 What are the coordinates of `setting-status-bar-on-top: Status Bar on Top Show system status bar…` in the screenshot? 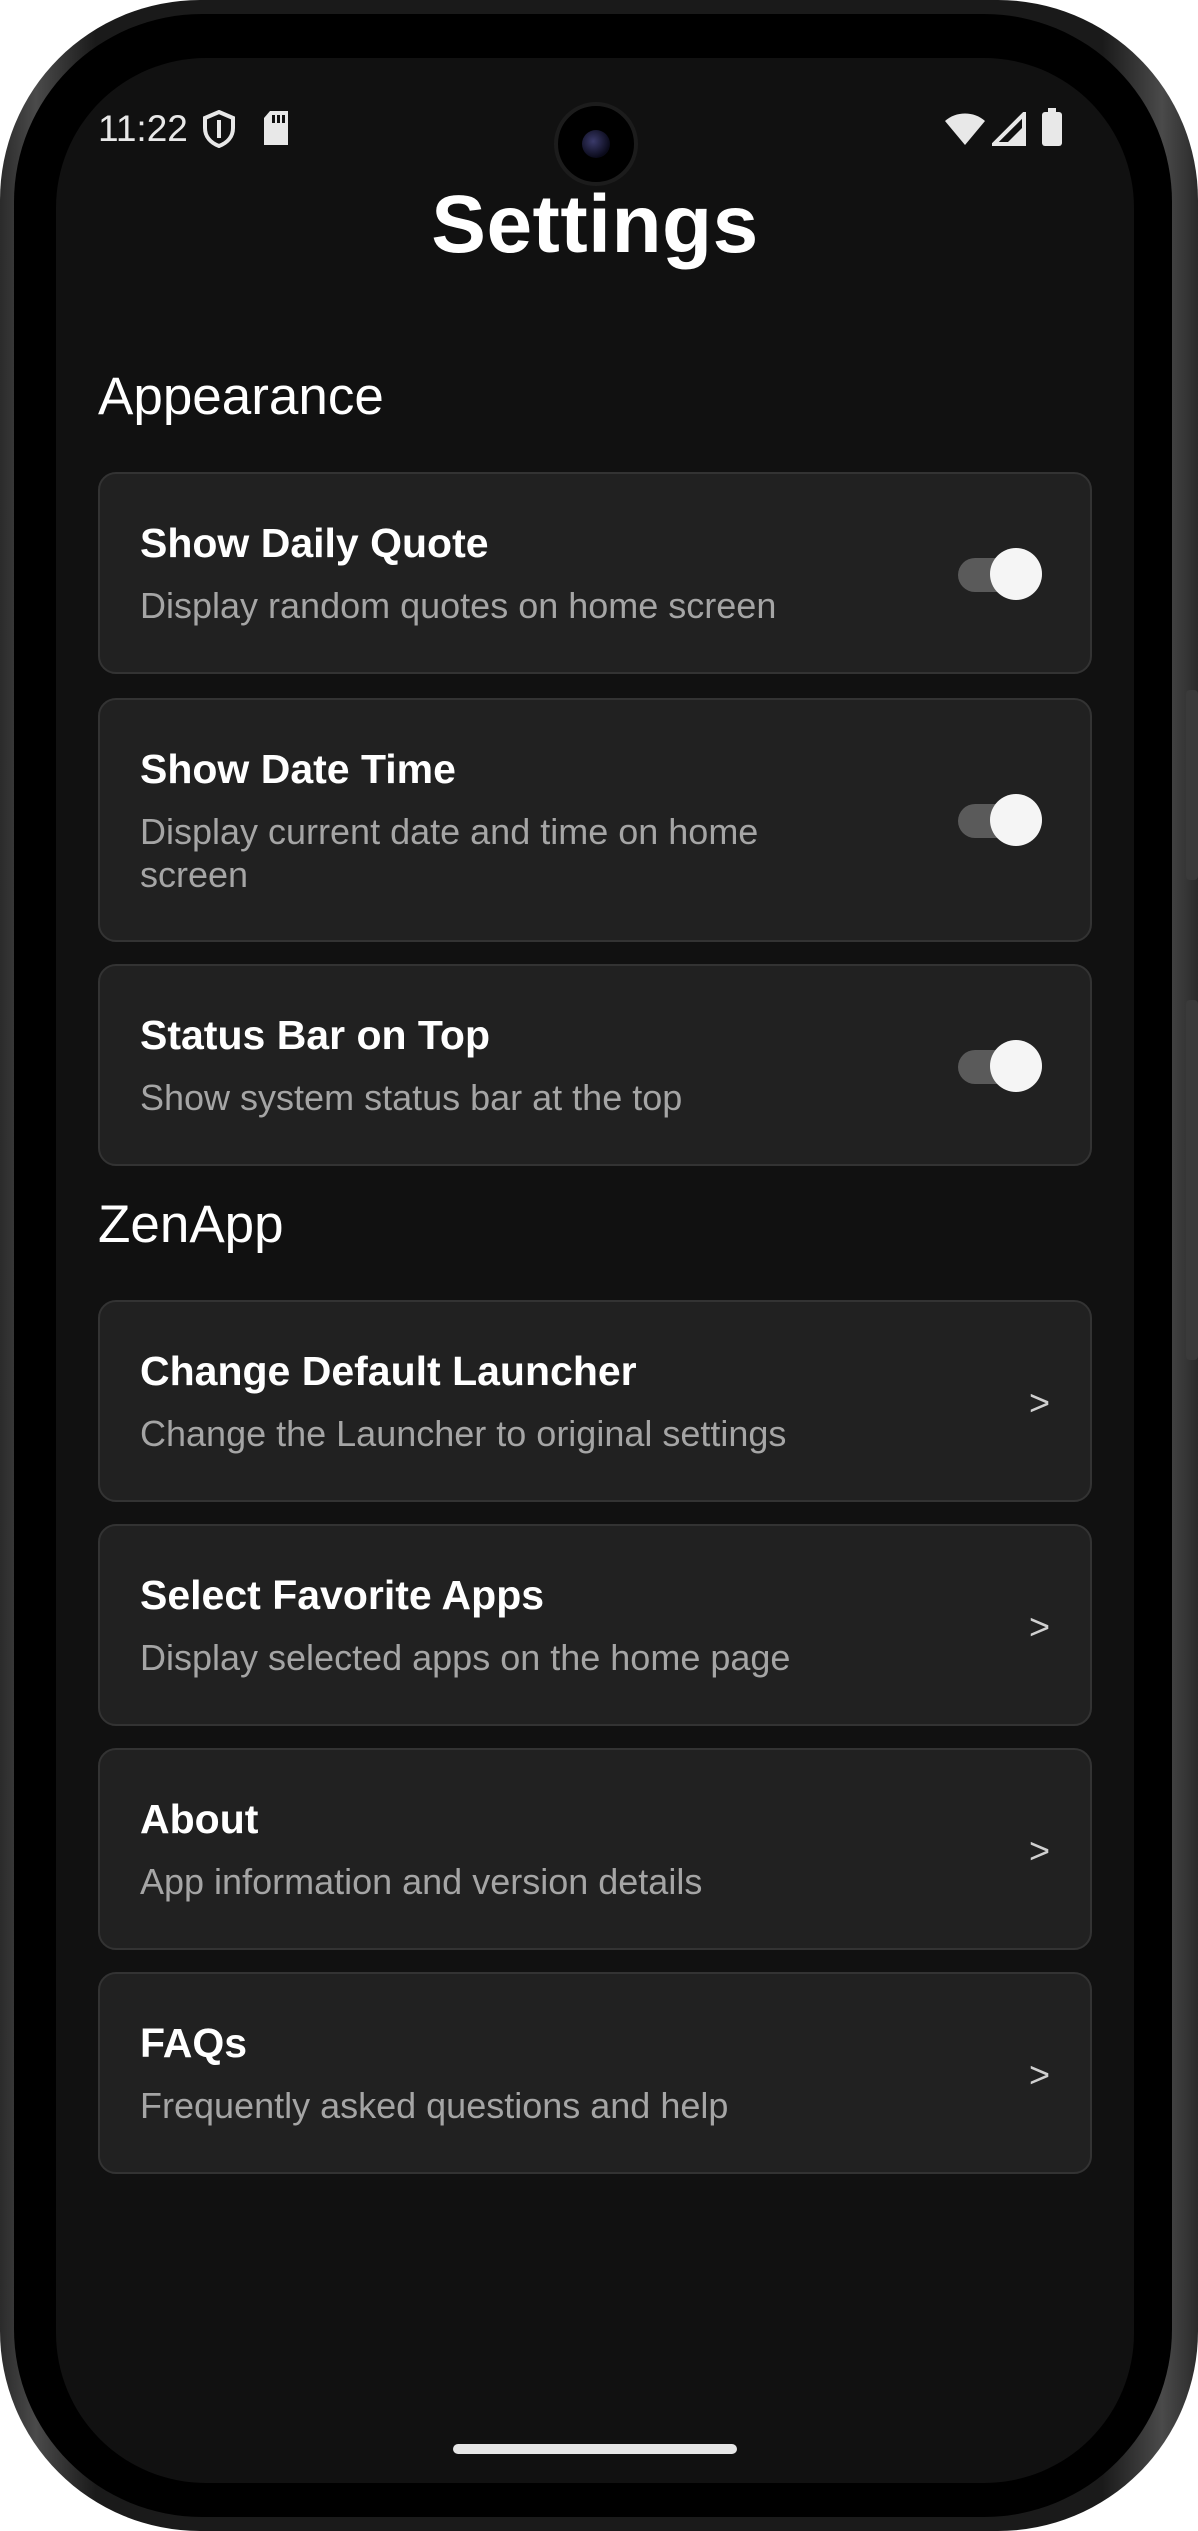 It's located at (595, 1065).